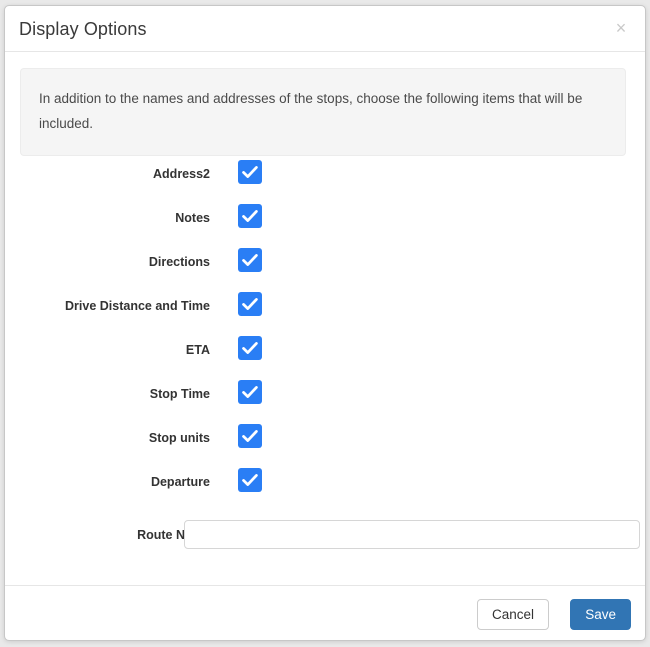  Describe the element at coordinates (180, 482) in the screenshot. I see `option-label: Departure` at that location.